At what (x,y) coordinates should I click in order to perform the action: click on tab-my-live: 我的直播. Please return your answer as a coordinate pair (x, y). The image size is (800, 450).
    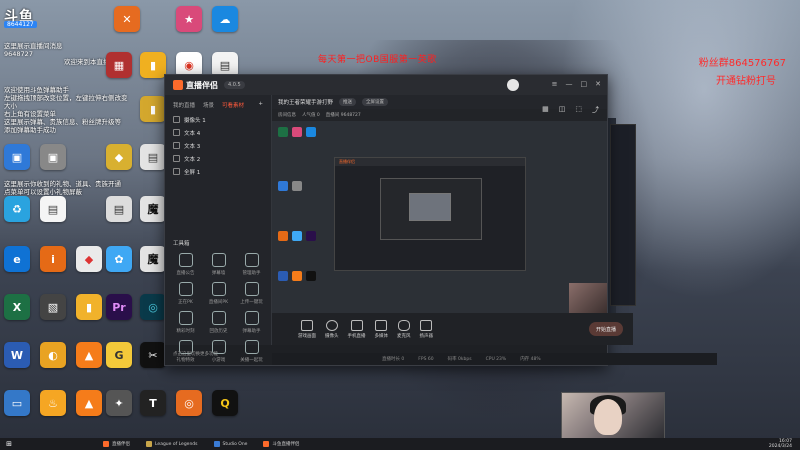
    Looking at the image, I should click on (184, 105).